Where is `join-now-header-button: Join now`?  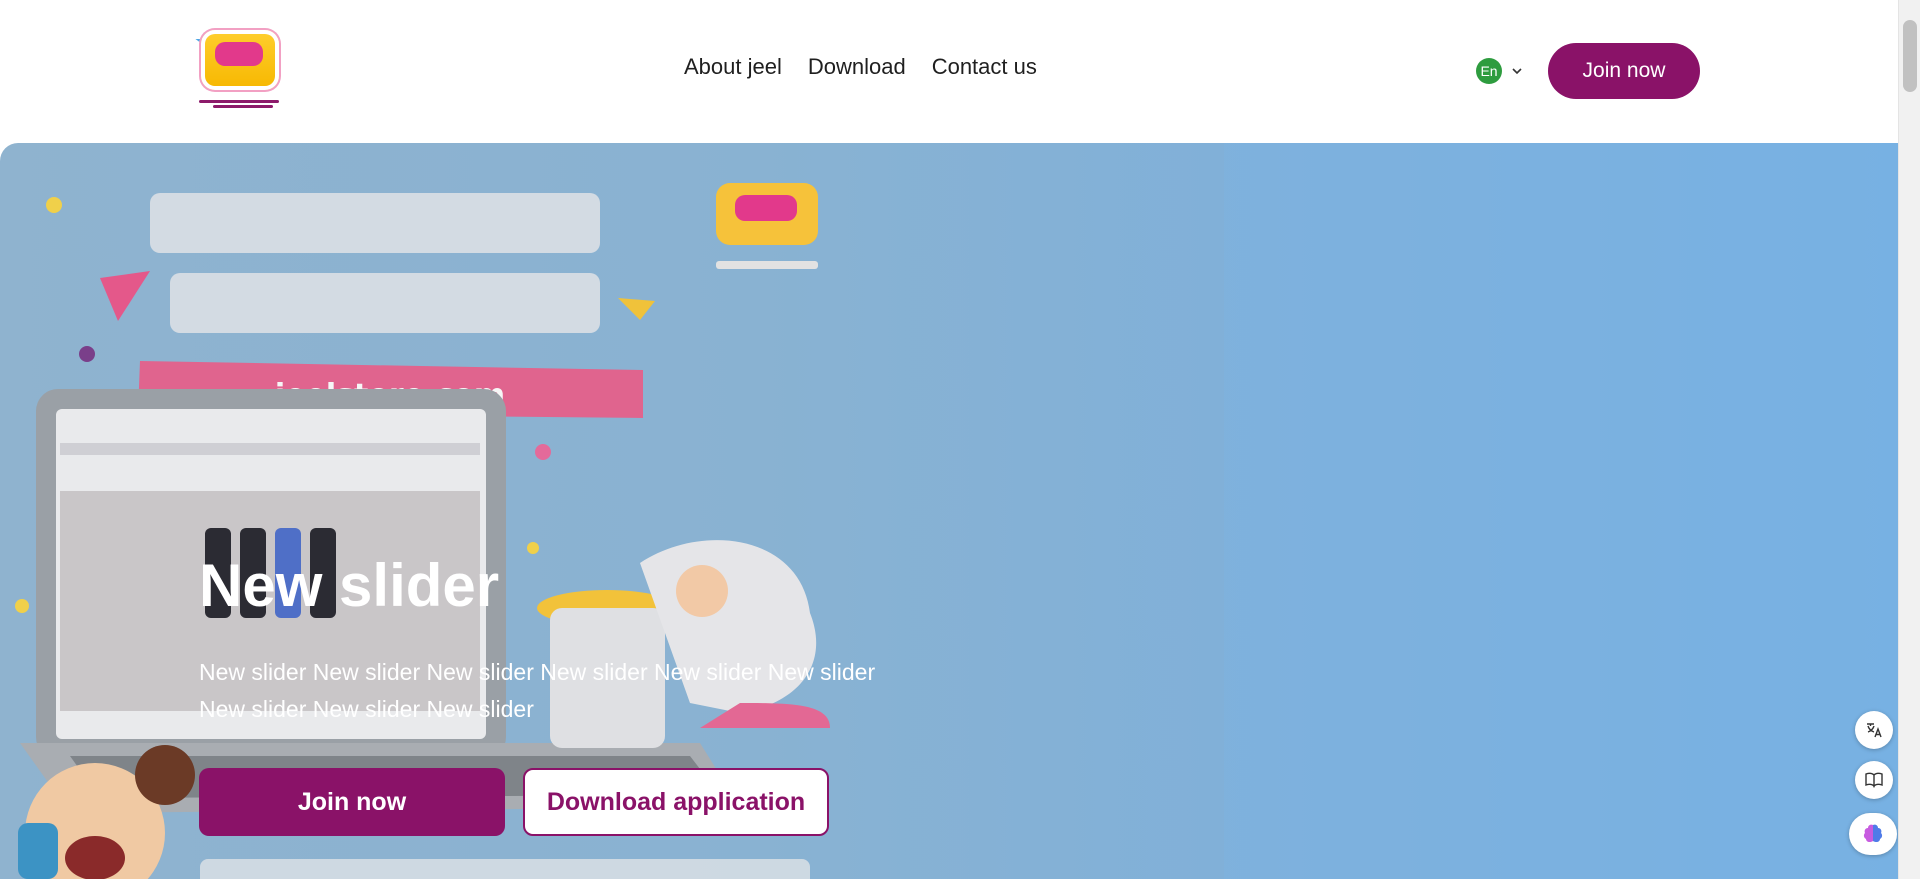 join-now-header-button: Join now is located at coordinates (1624, 71).